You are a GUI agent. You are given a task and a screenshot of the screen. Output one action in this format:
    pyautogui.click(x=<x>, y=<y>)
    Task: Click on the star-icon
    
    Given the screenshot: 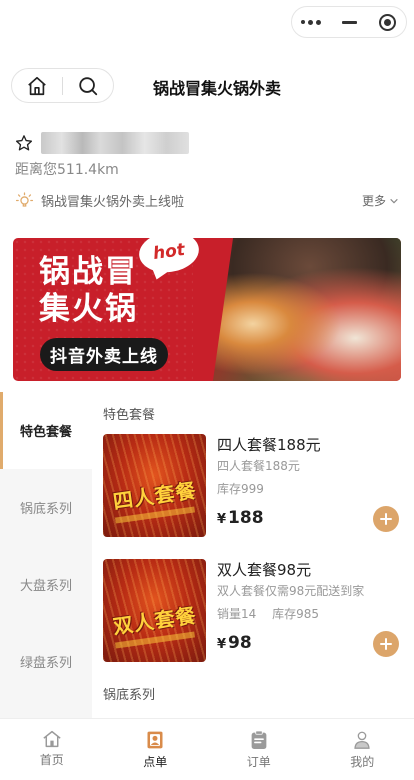 What is the action you would take?
    pyautogui.click(x=24, y=143)
    